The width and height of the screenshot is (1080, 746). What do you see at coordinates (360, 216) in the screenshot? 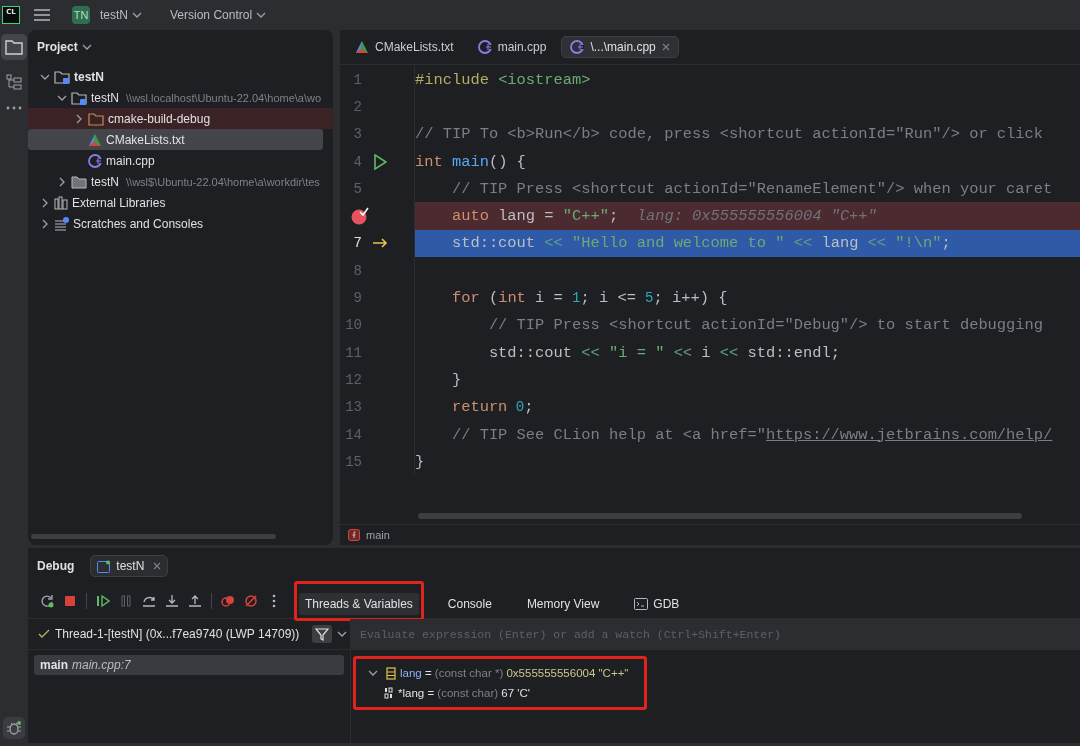
I see `breakpoint-icon` at bounding box center [360, 216].